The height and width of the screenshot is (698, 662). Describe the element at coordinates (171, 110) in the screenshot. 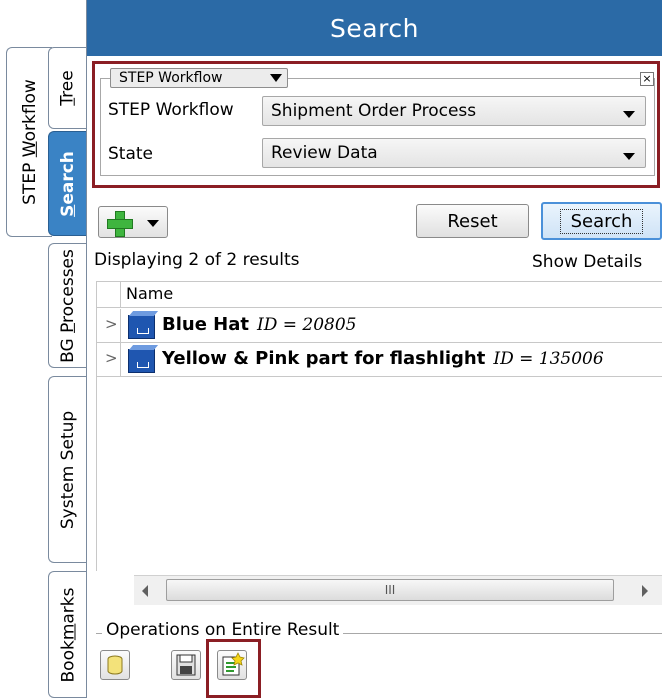

I see `workflow-label: STEP Workflow` at that location.